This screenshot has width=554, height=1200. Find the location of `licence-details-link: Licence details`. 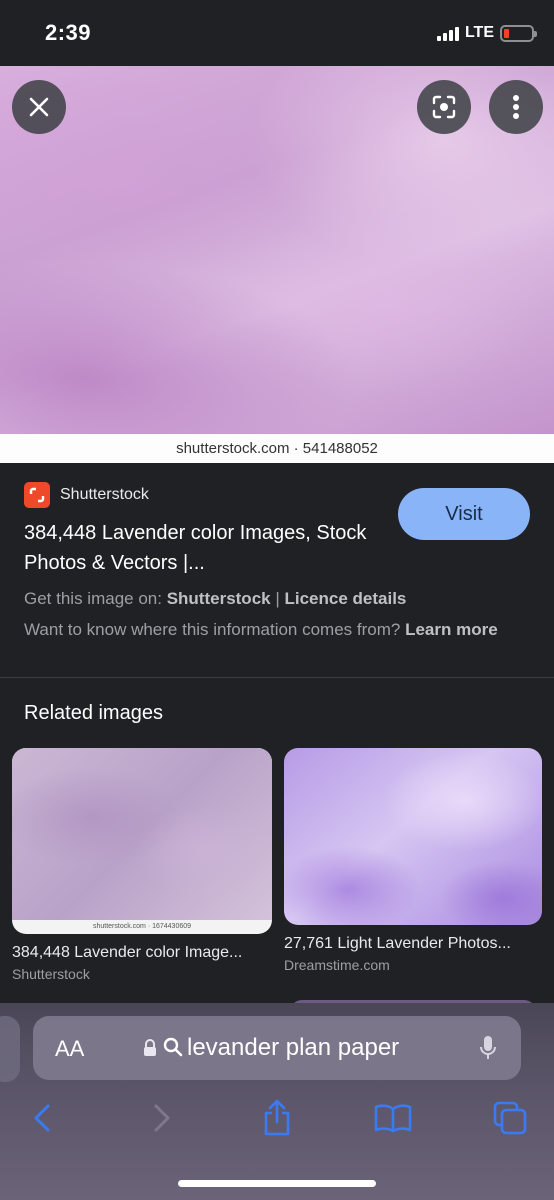

licence-details-link: Licence details is located at coordinates (345, 598).